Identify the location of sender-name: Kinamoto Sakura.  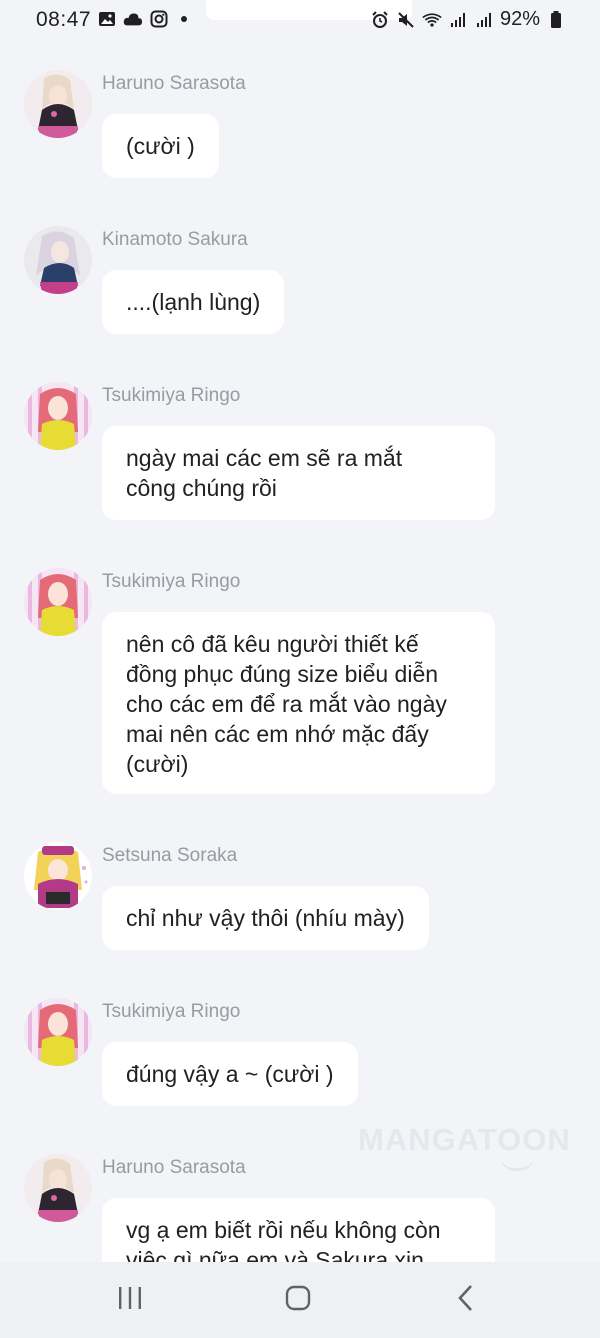
(175, 239).